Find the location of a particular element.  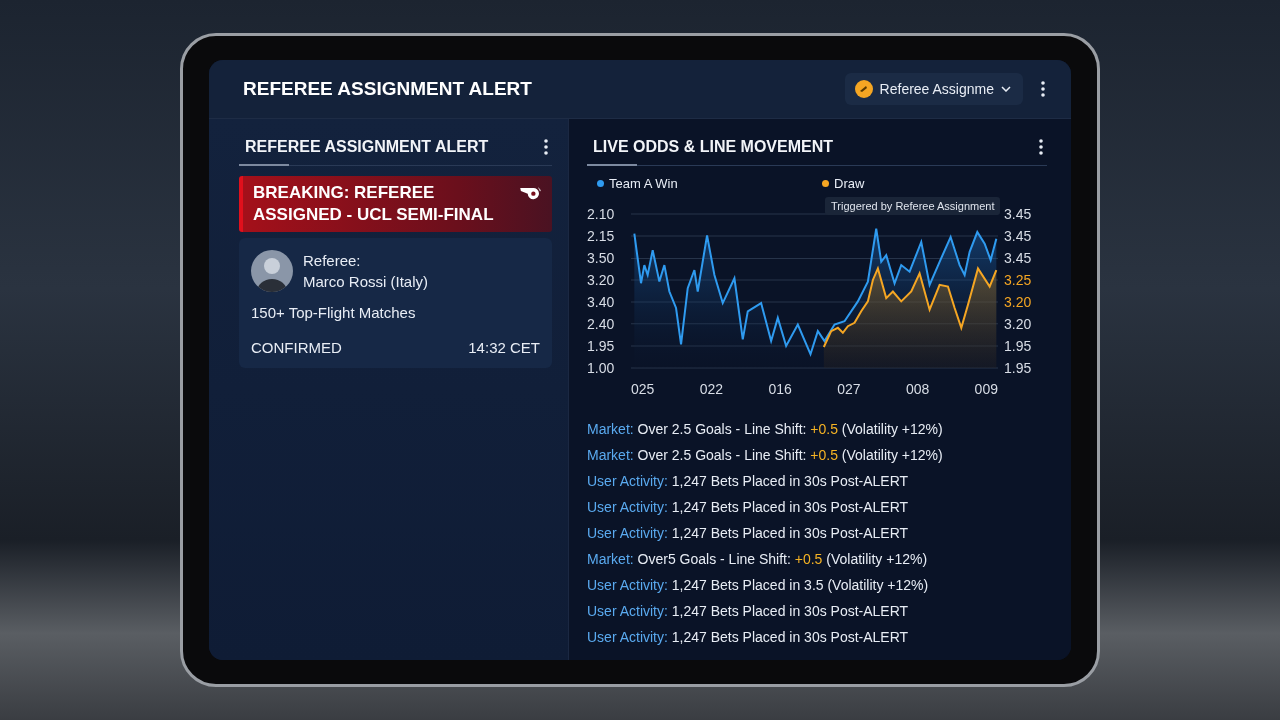

assignment-time: 14:32 CET is located at coordinates (504, 348).